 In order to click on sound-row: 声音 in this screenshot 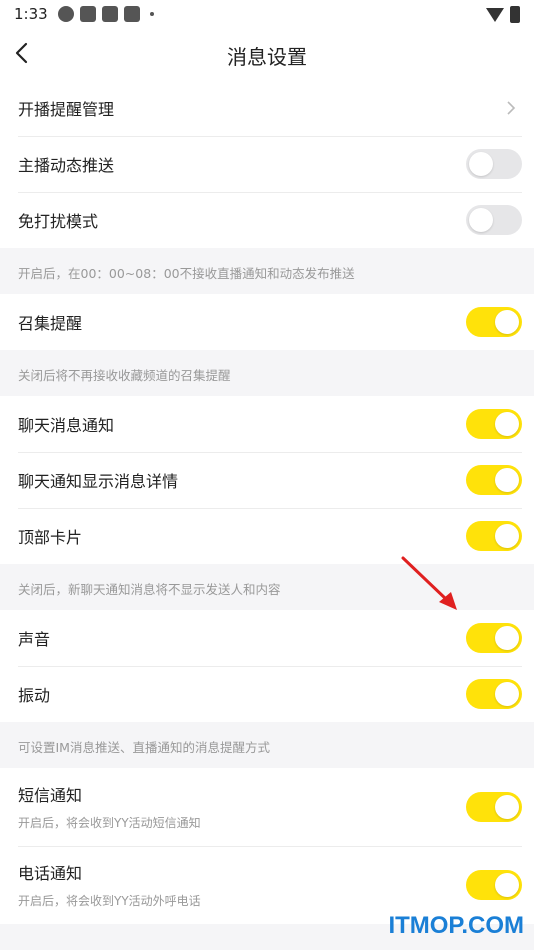, I will do `click(267, 638)`.